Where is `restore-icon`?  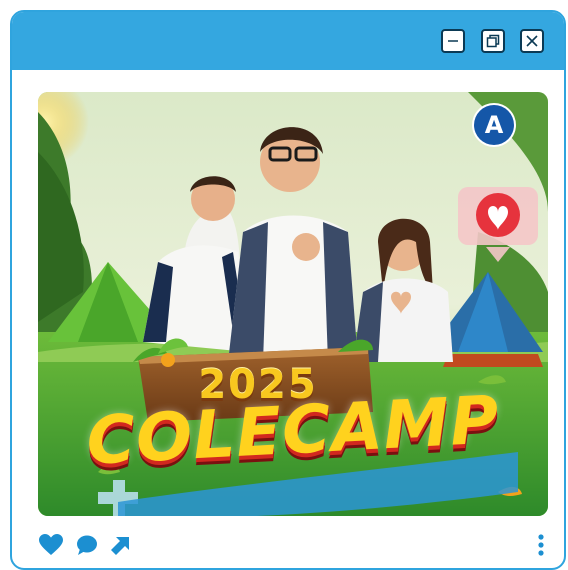
restore-icon is located at coordinates (493, 41).